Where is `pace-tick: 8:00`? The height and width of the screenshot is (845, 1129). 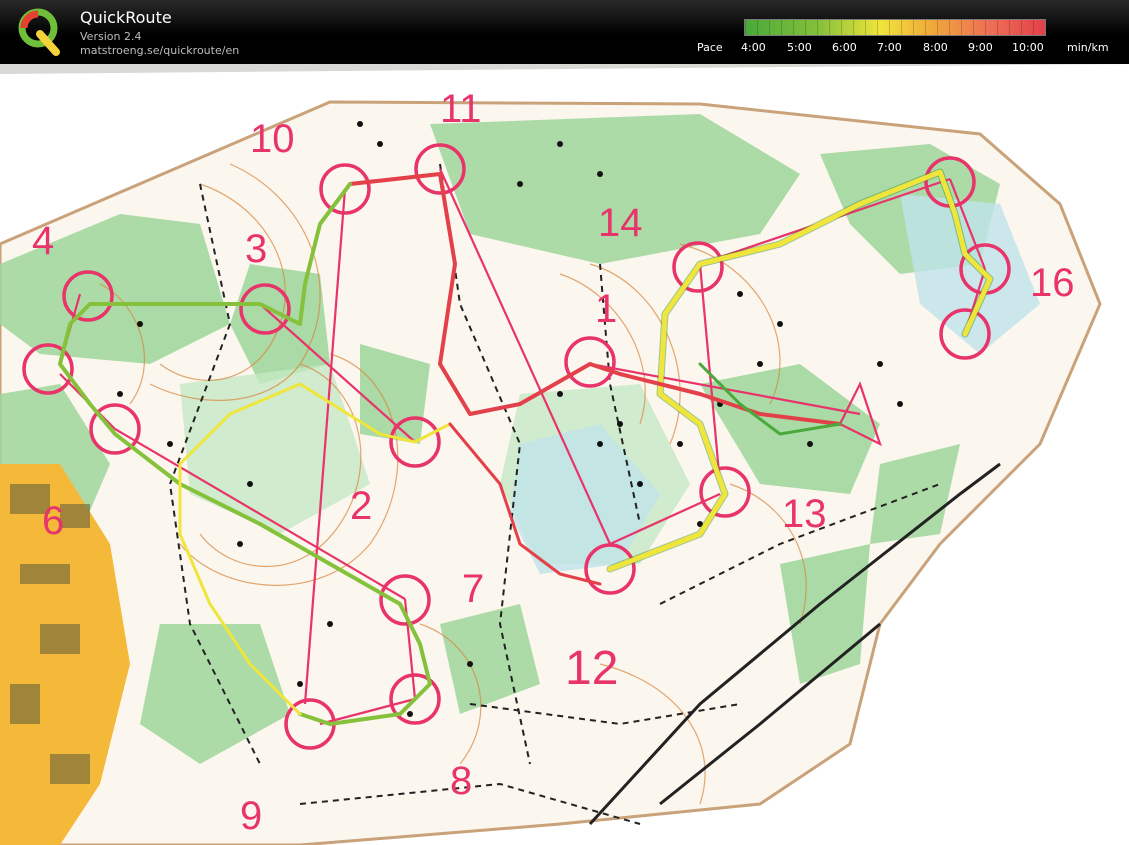
pace-tick: 8:00 is located at coordinates (935, 47).